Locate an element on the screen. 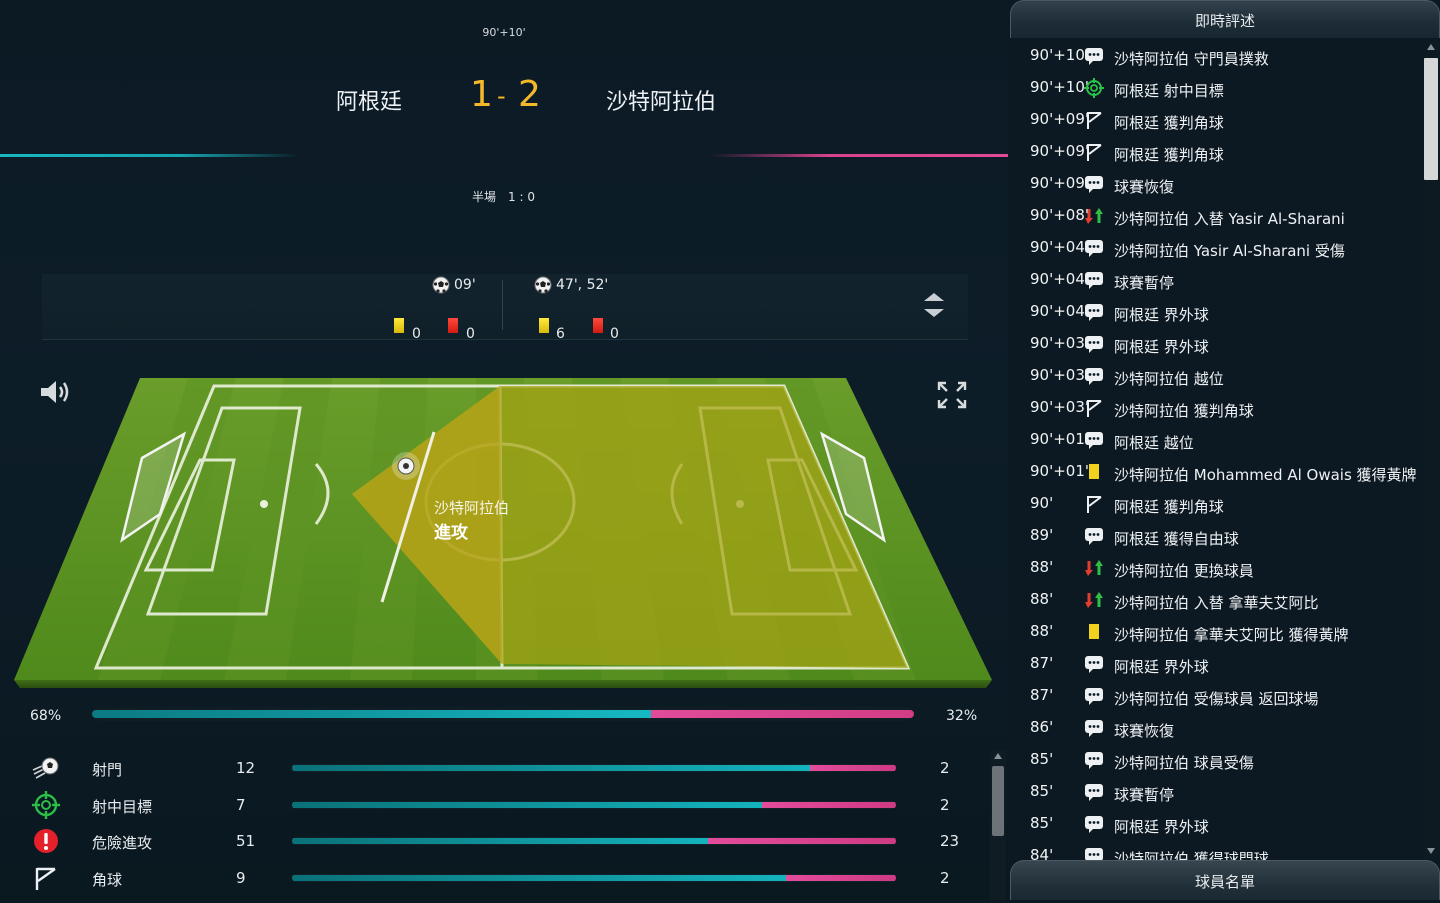  away-yellow-count: 6 is located at coordinates (560, 334).